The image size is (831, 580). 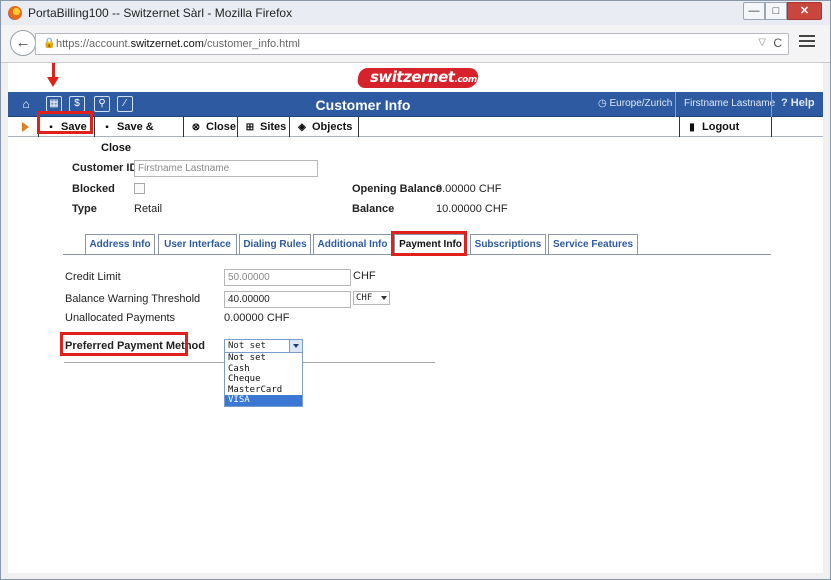 What do you see at coordinates (53, 75) in the screenshot?
I see `red-arrow-annotation` at bounding box center [53, 75].